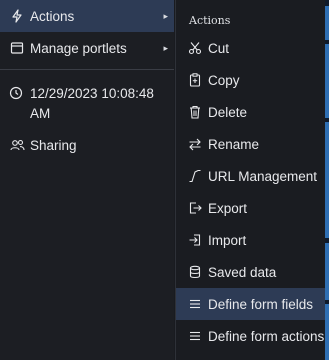  Describe the element at coordinates (251, 208) in the screenshot. I see `menu-item-export: Export` at that location.